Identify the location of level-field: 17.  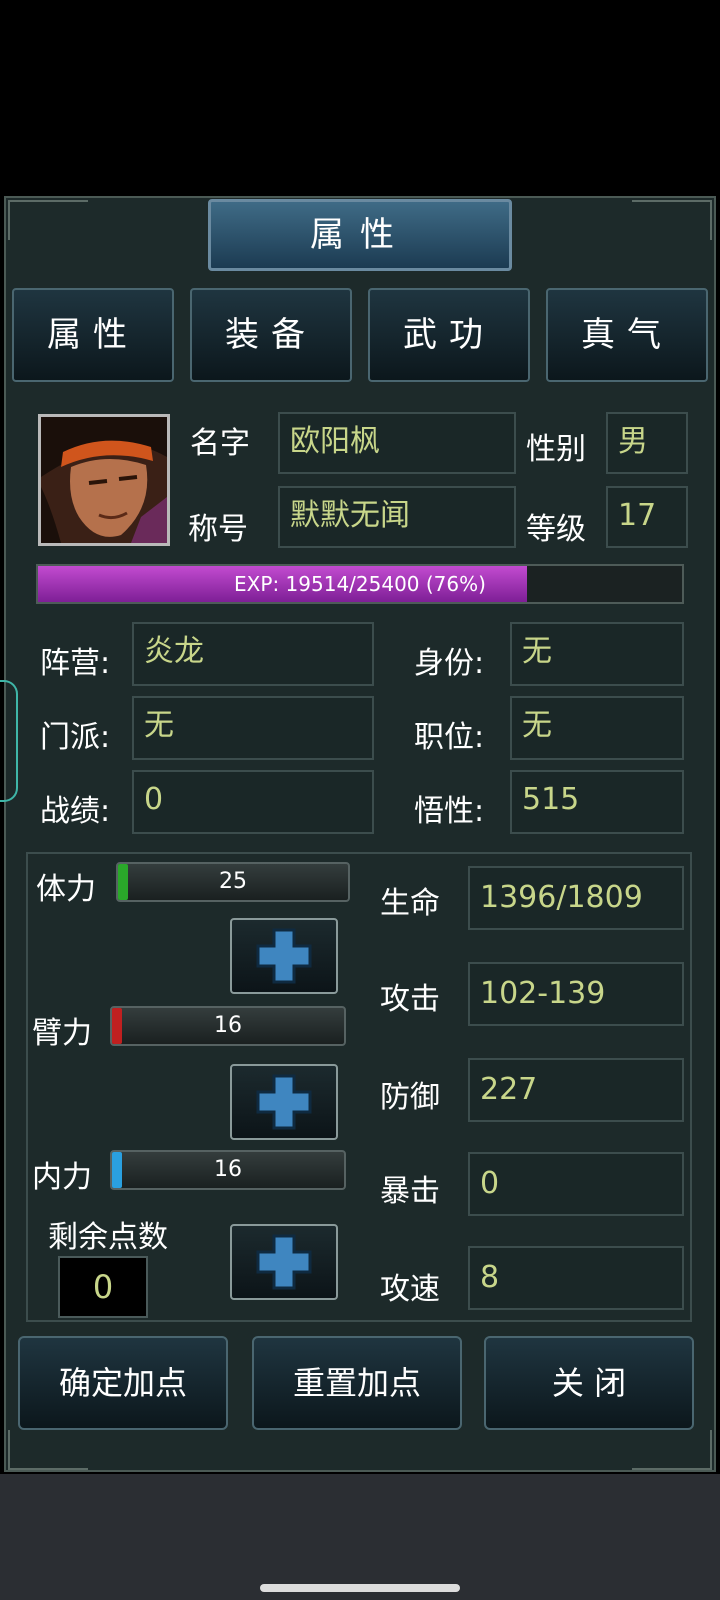
(647, 517).